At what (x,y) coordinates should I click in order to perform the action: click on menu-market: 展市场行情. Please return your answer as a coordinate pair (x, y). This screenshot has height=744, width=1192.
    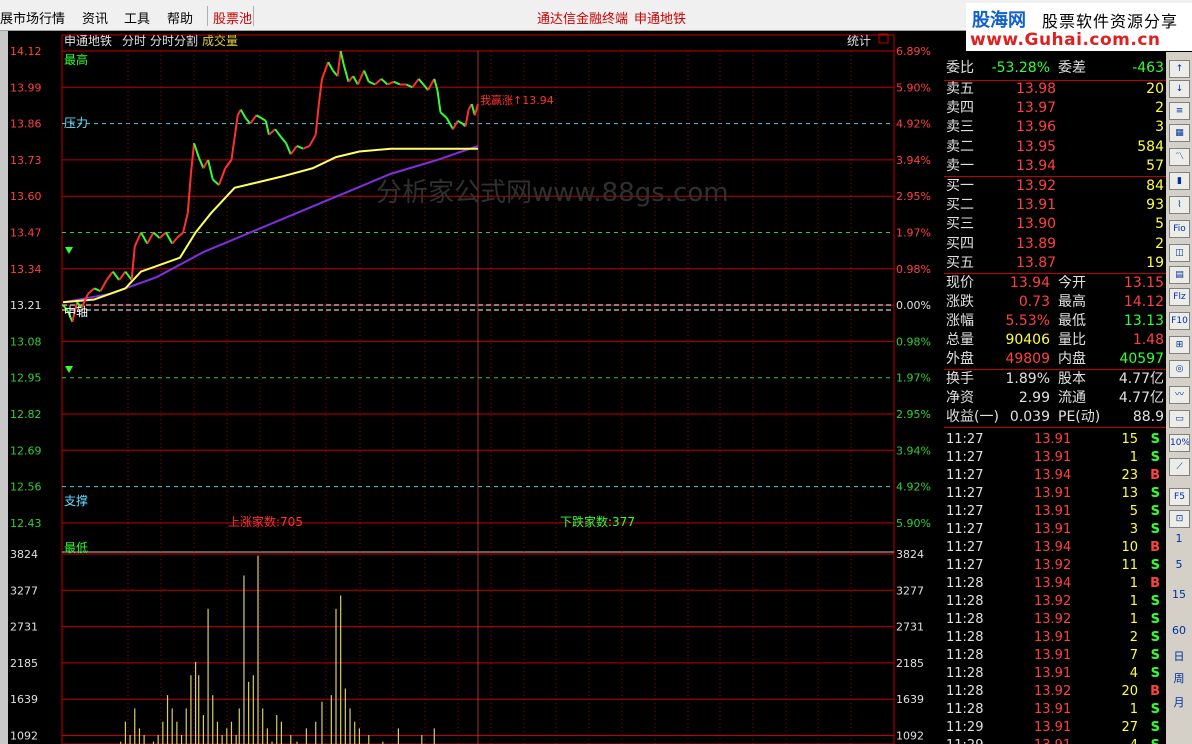
    Looking at the image, I should click on (32, 17).